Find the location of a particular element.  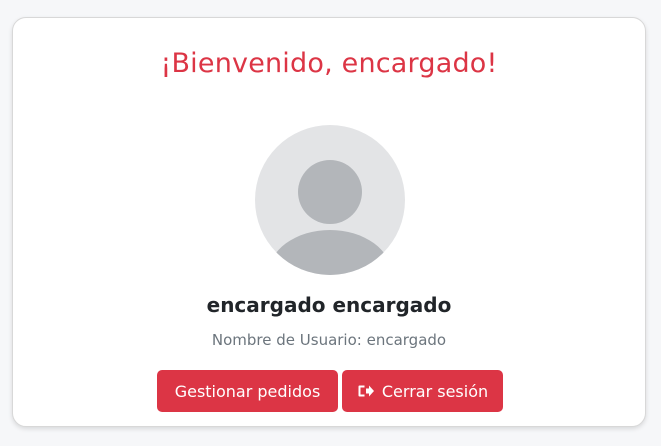

profile-display-name: encargado encargado is located at coordinates (329, 305).